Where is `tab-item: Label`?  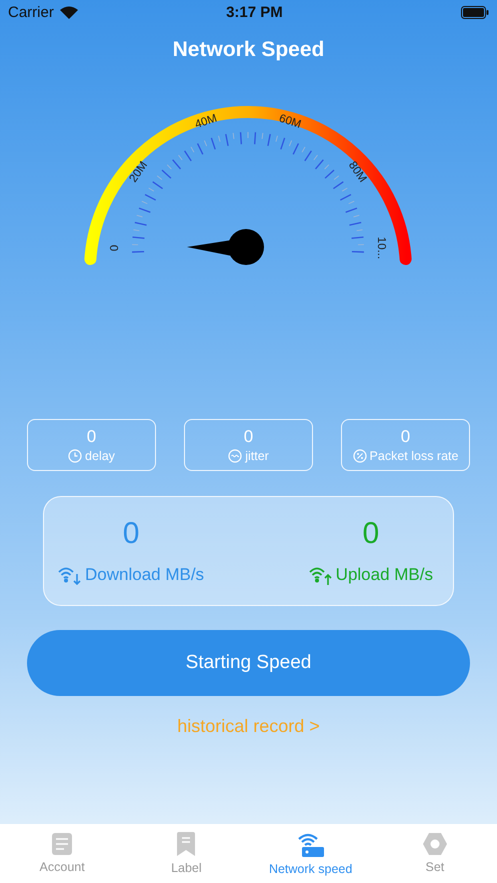 tab-item: Label is located at coordinates (186, 853).